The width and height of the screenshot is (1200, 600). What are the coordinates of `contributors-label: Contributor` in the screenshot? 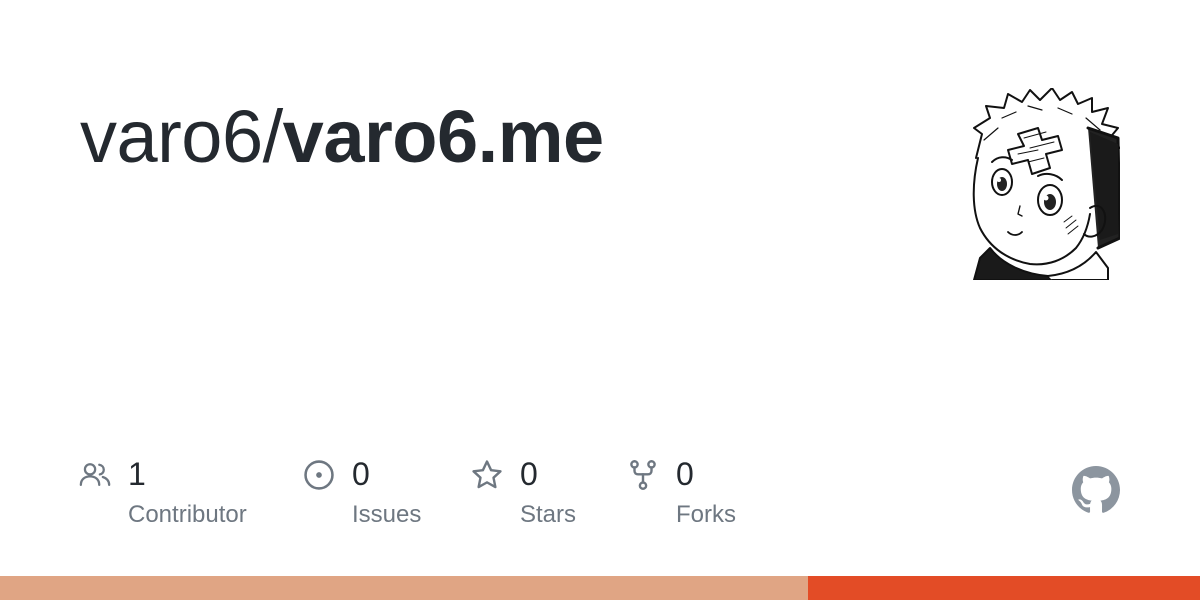 It's located at (187, 514).